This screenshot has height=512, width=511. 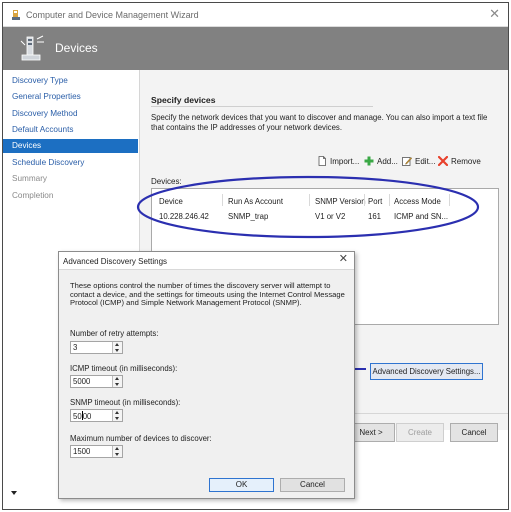 I want to click on column-header-device: Device, so click(x=171, y=201).